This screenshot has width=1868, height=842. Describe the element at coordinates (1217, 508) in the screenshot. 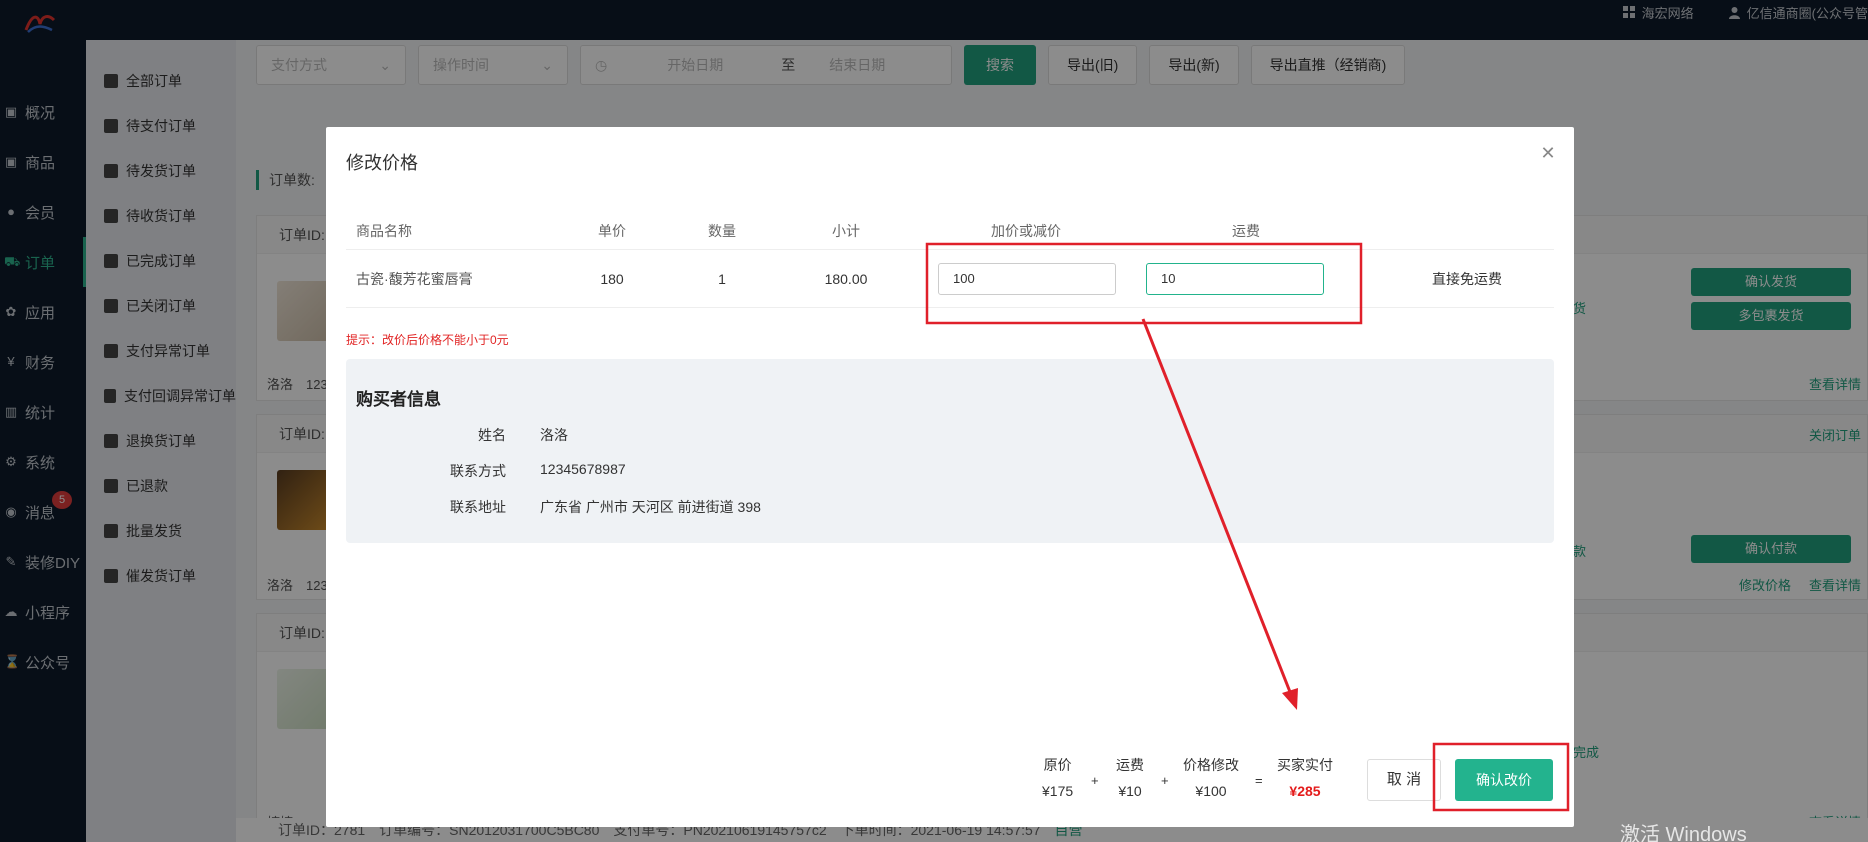

I see `annotation-arrow-line` at that location.